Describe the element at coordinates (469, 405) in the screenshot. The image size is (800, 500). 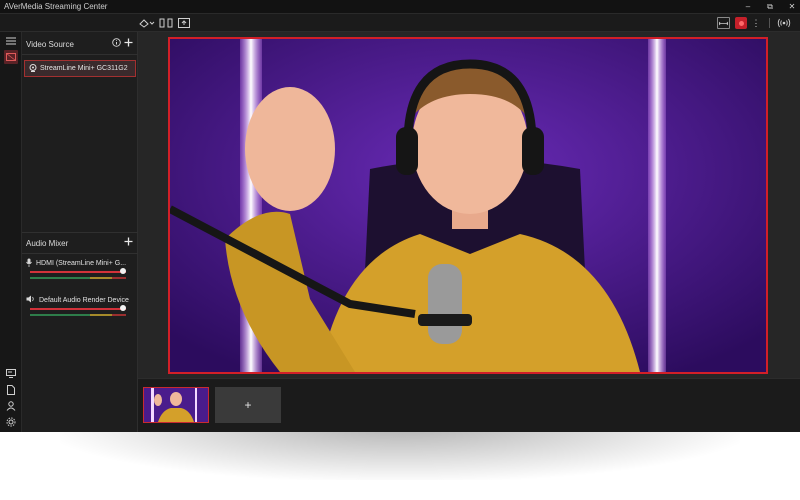
I see `scene-strip: +` at that location.